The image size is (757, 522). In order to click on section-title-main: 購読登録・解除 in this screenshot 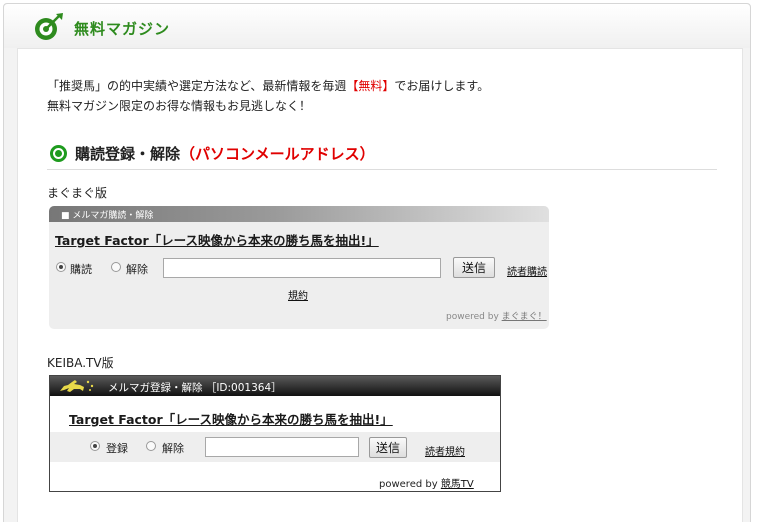, I will do `click(128, 154)`.